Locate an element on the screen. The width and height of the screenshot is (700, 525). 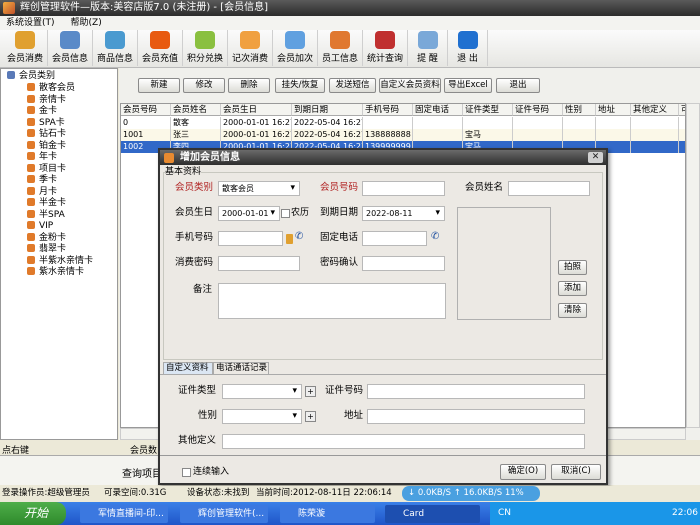
mobile-input is located at coordinates (250, 238).